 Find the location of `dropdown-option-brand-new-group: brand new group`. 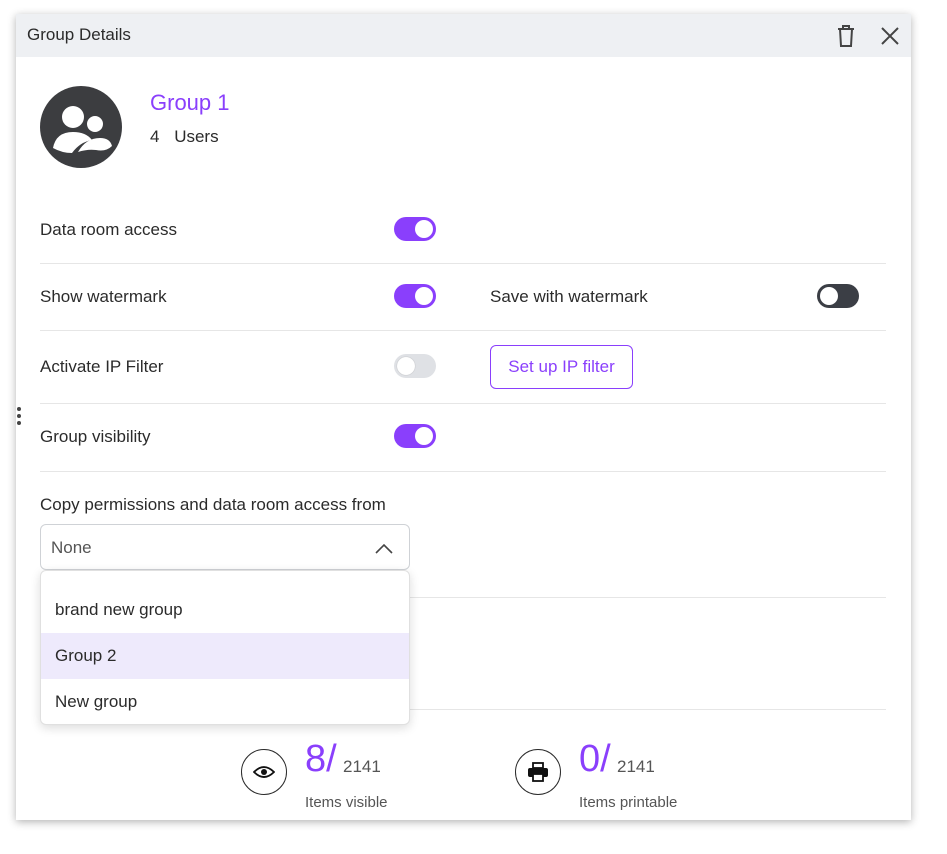

dropdown-option-brand-new-group: brand new group is located at coordinates (225, 610).